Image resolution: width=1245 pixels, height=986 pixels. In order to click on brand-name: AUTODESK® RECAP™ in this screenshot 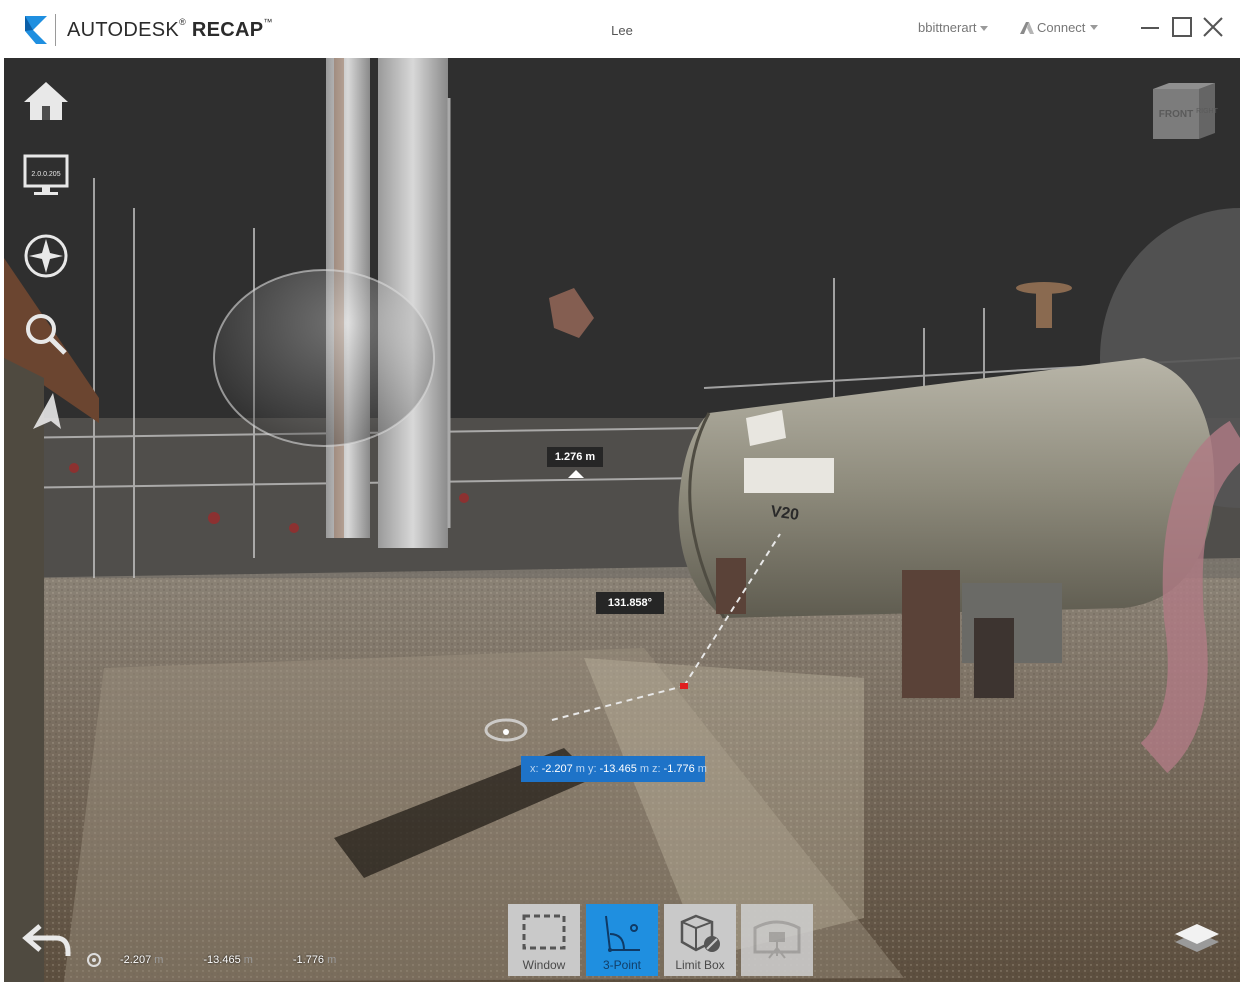, I will do `click(170, 29)`.